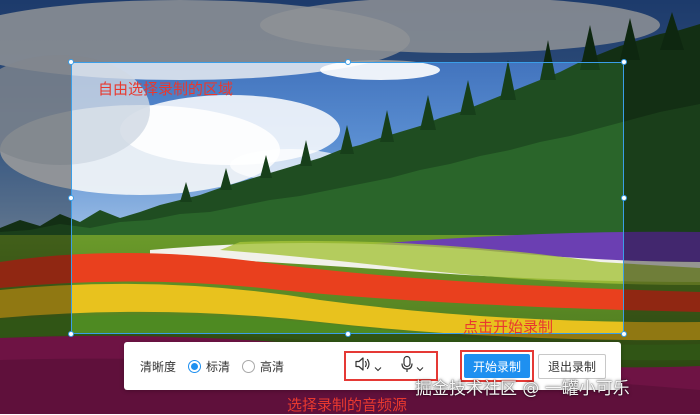  What do you see at coordinates (158, 366) in the screenshot?
I see `clarity-label: 清晰度` at bounding box center [158, 366].